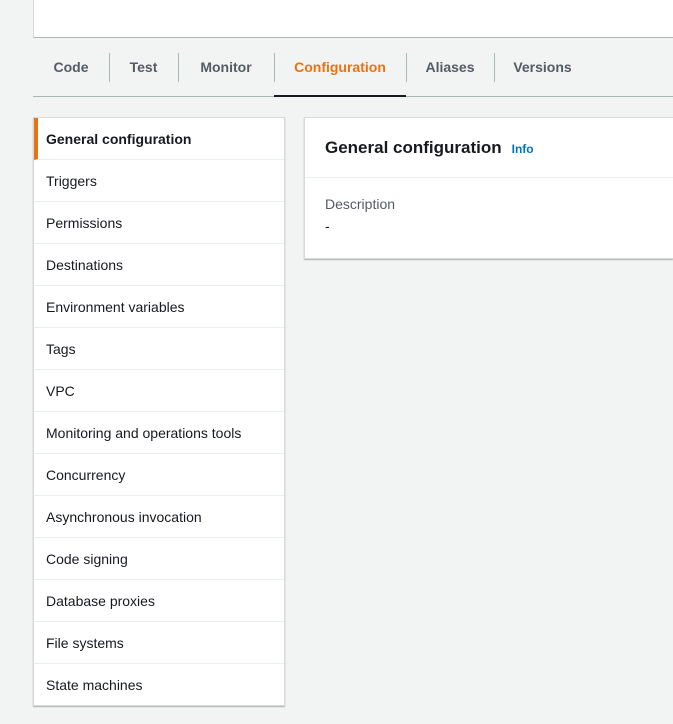  Describe the element at coordinates (159, 517) in the screenshot. I see `sidenav-item-async-invocation: Asynchronous invocation` at that location.